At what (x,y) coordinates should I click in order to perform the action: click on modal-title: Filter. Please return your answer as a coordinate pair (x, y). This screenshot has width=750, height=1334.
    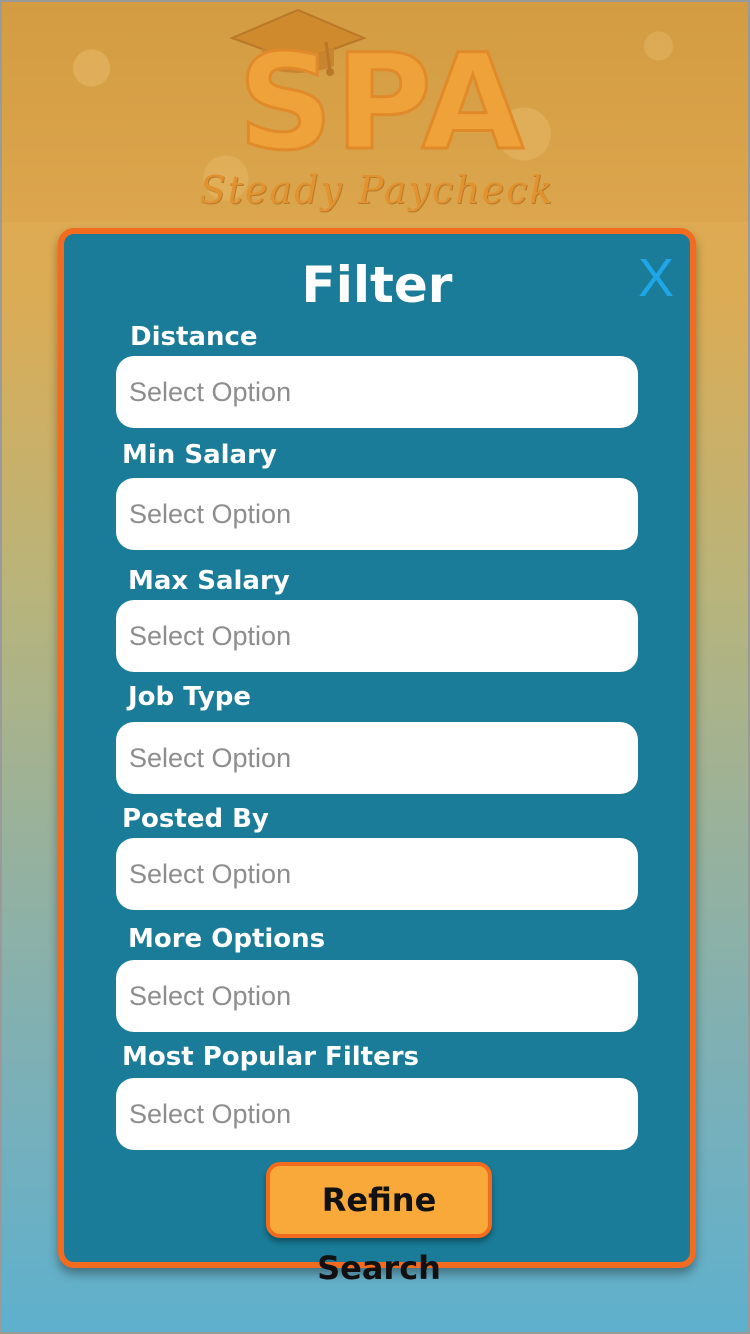
    Looking at the image, I should click on (377, 285).